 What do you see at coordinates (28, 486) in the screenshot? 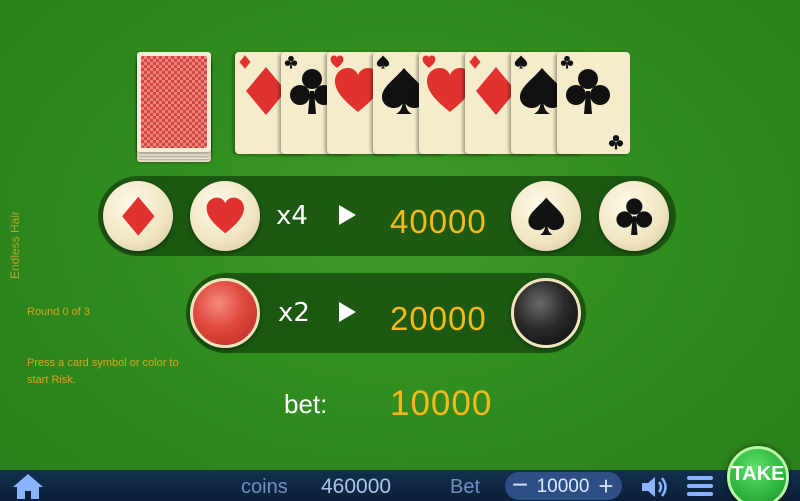
I see `home-icon` at bounding box center [28, 486].